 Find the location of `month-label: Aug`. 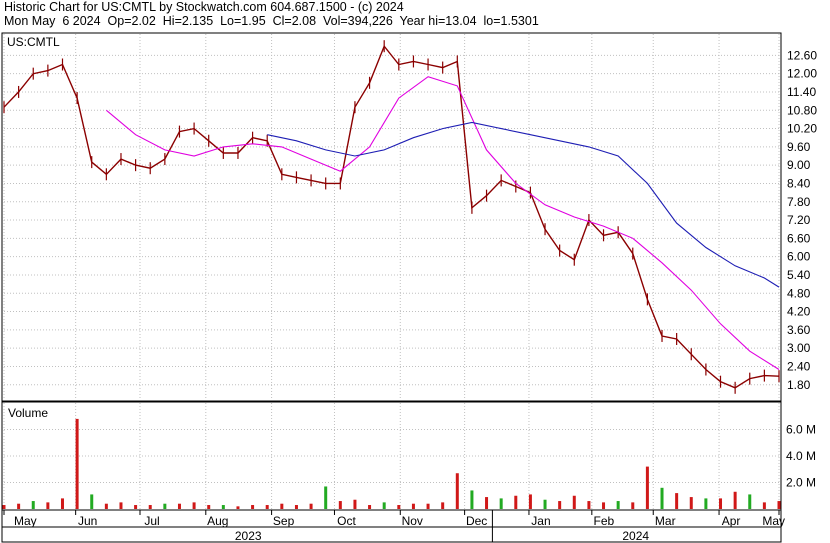

month-label: Aug is located at coordinates (217, 521).